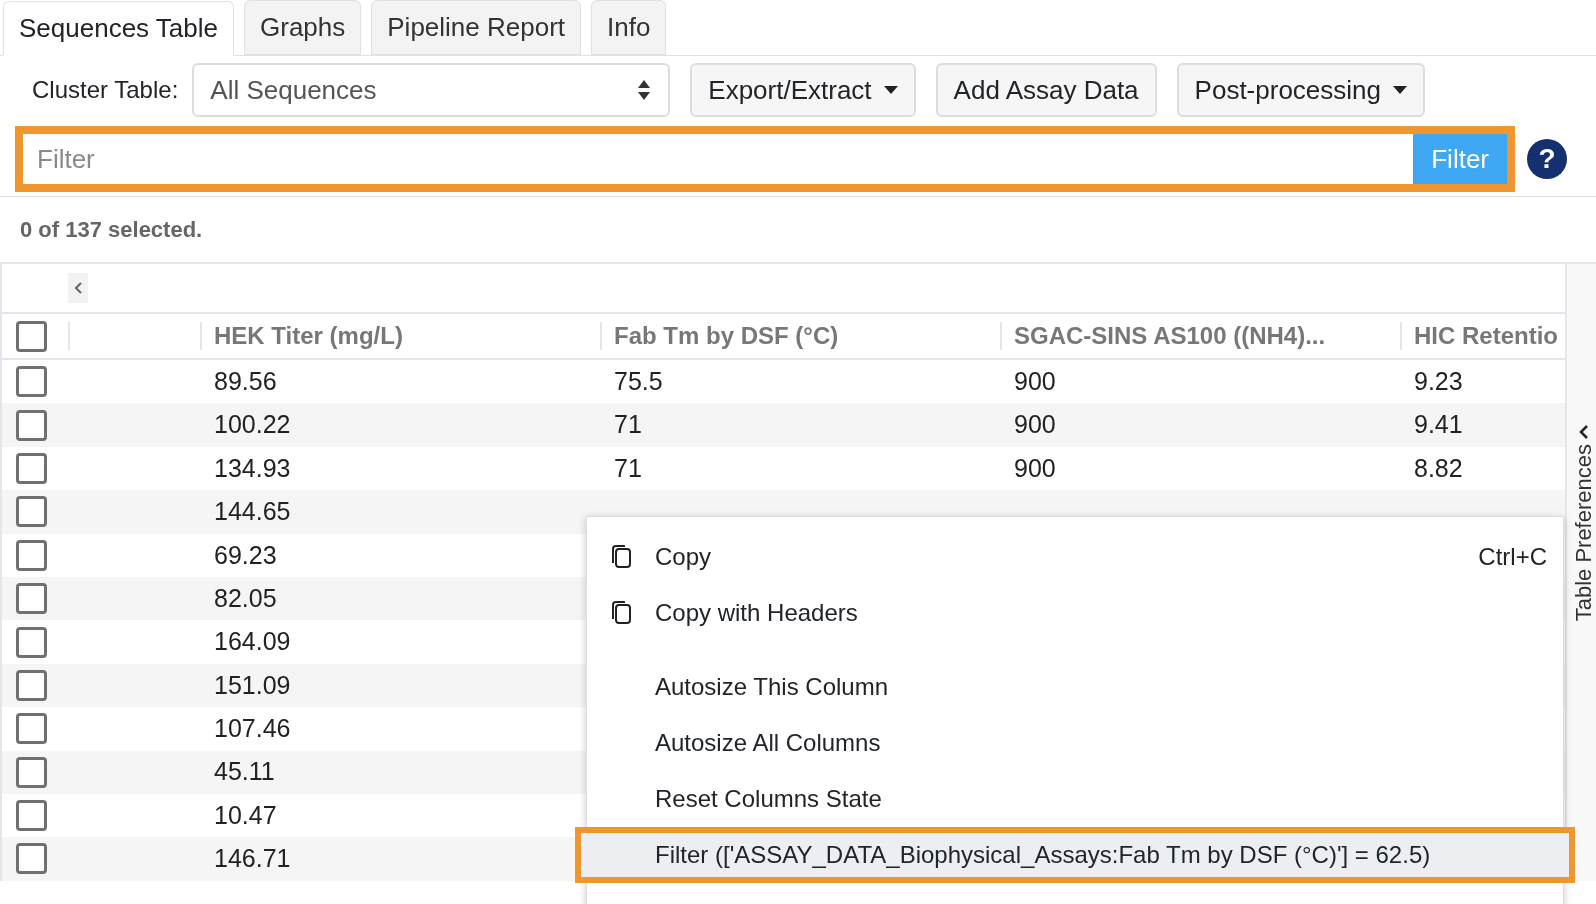  Describe the element at coordinates (252, 641) in the screenshot. I see `table-cell: 164.09` at that location.